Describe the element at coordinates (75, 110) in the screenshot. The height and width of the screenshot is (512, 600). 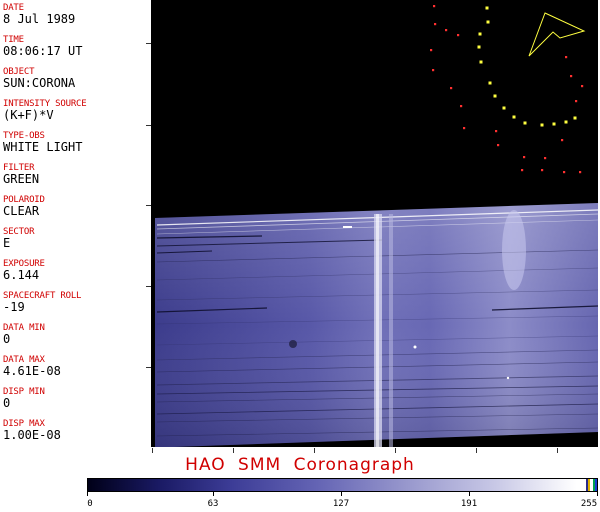
I see `meta-intensity-source: INTENSITY SOURCE (K+F)*V` at that location.